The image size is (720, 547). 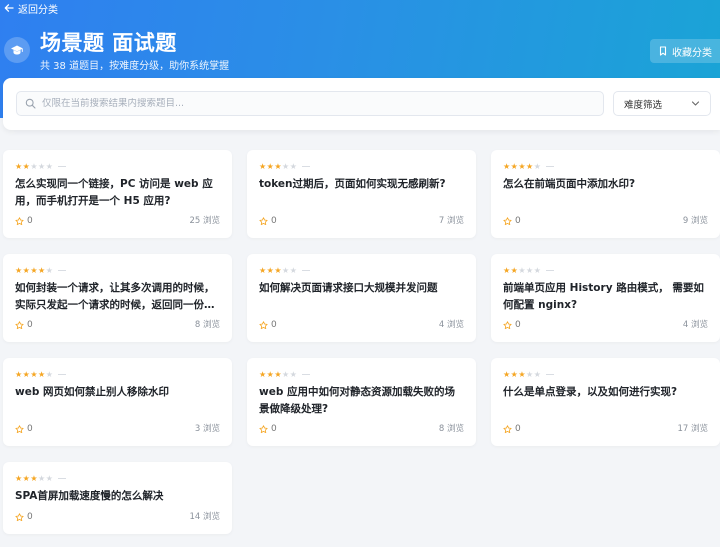 I want to click on question-title: web 应用中如何对静态资源加载失败的场景做降级处理?, so click(x=357, y=400).